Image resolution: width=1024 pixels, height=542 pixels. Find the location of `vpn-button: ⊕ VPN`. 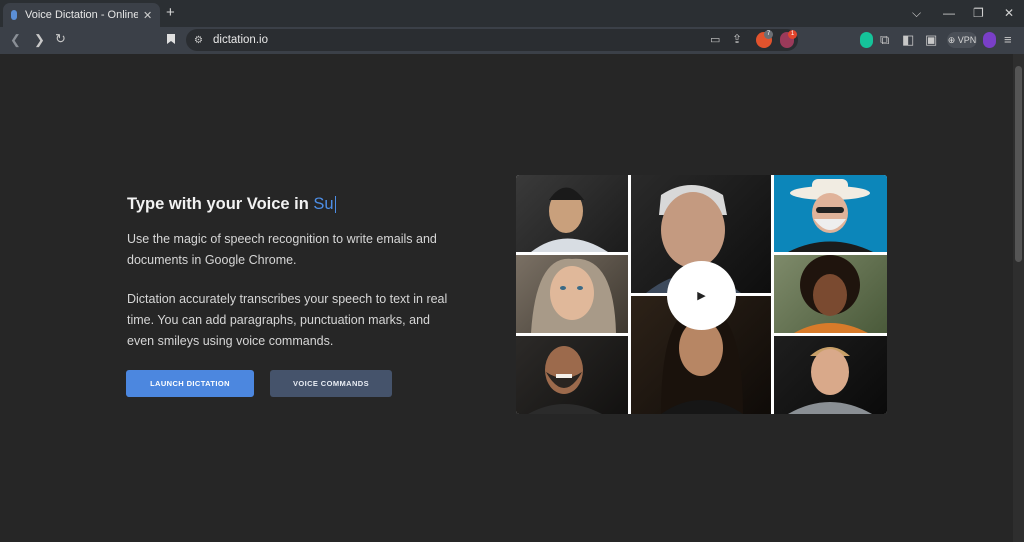

vpn-button: ⊕ VPN is located at coordinates (962, 40).